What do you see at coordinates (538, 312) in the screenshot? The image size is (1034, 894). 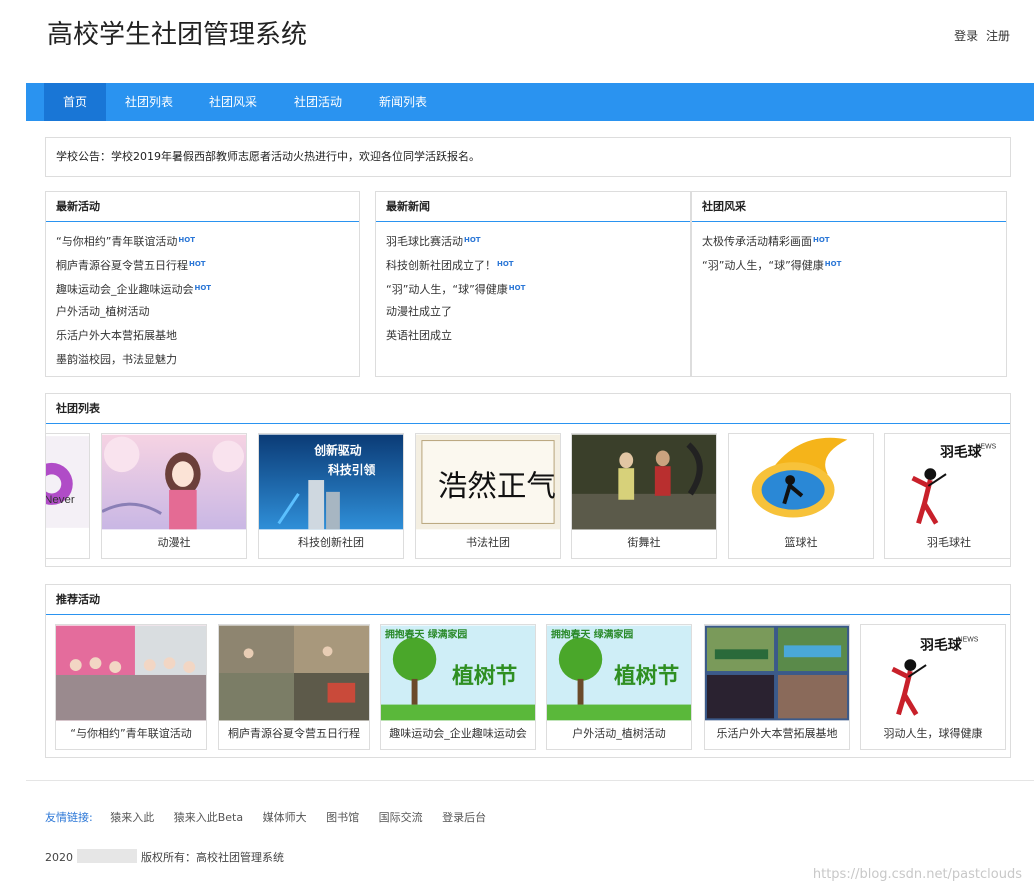 I see `list-item: 动漫社成立了` at bounding box center [538, 312].